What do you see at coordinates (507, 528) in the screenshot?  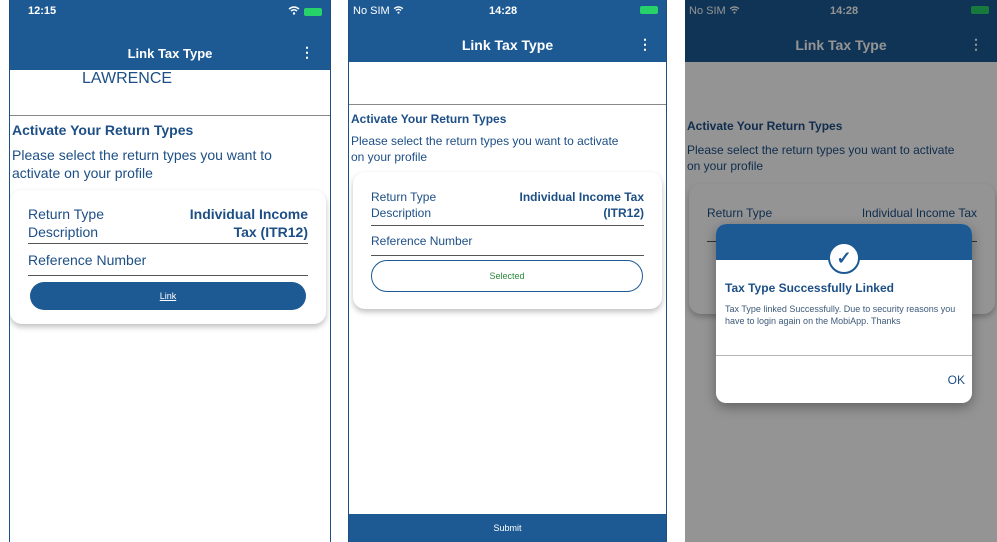 I see `submit-button: Submit` at bounding box center [507, 528].